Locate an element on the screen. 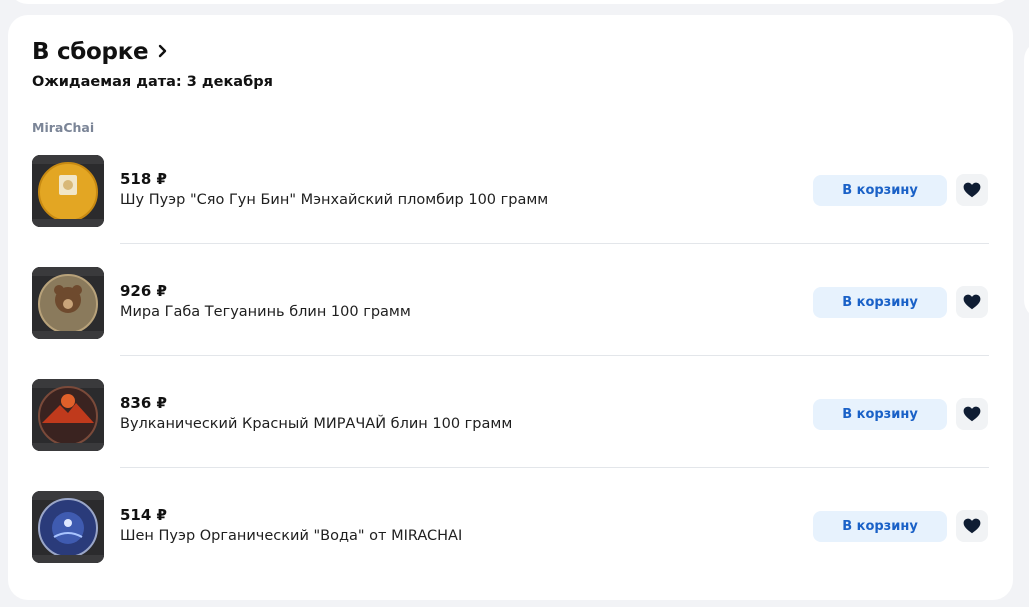 The image size is (1029, 607). product-name: Шен Пуэр Органический "Вода" от MIRACHAI is located at coordinates (291, 536).